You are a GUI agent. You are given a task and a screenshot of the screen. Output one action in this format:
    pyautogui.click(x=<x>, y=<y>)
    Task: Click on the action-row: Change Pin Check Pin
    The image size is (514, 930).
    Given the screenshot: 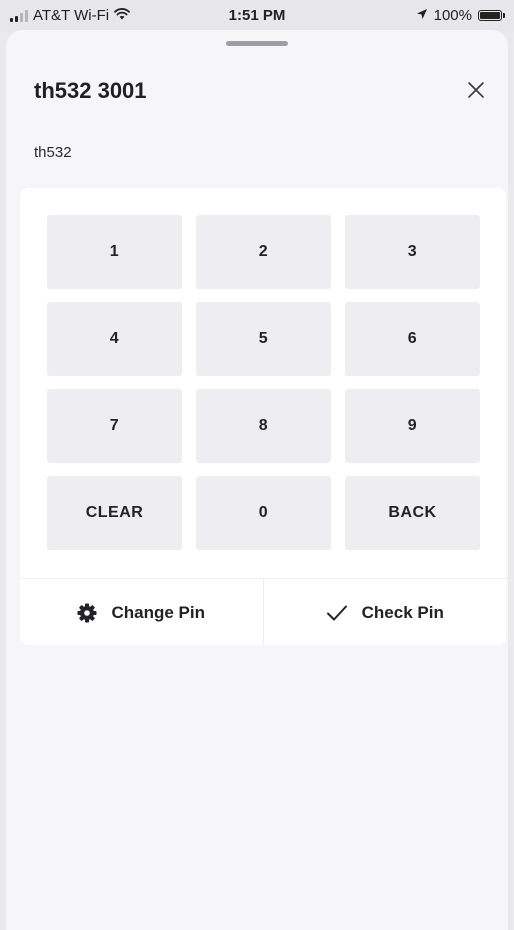 What is the action you would take?
    pyautogui.click(x=263, y=612)
    